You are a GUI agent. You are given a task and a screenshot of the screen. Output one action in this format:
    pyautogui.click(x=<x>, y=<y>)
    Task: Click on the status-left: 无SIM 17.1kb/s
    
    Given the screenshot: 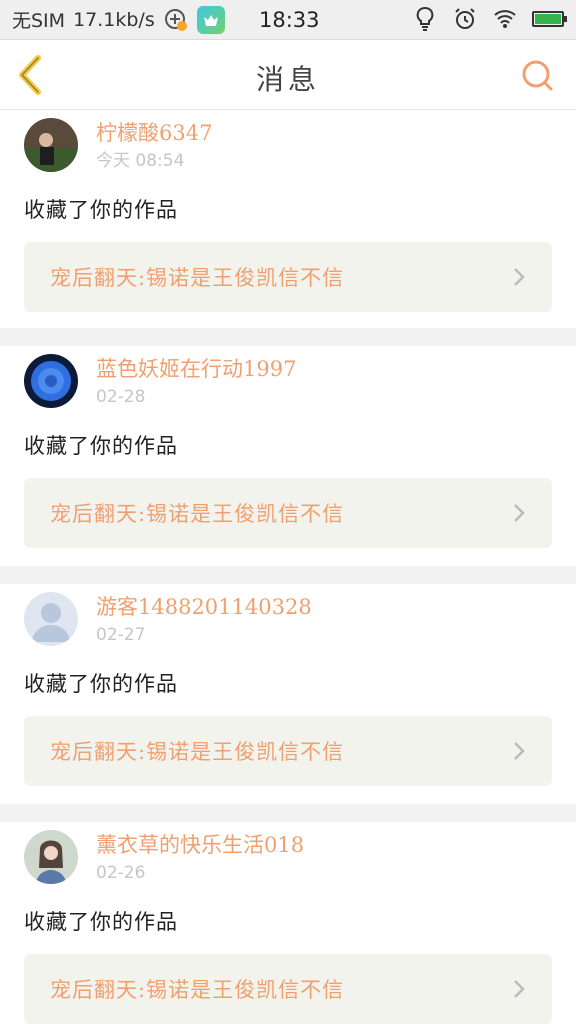 What is the action you would take?
    pyautogui.click(x=118, y=19)
    